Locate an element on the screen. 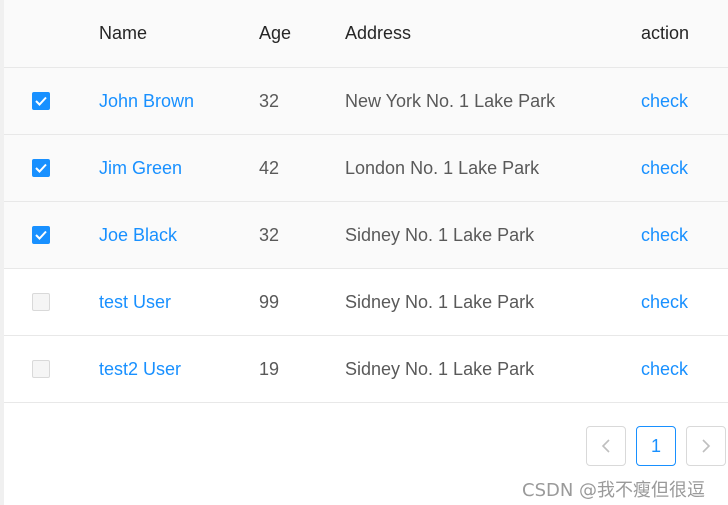 The image size is (728, 505). next-page-button is located at coordinates (706, 446).